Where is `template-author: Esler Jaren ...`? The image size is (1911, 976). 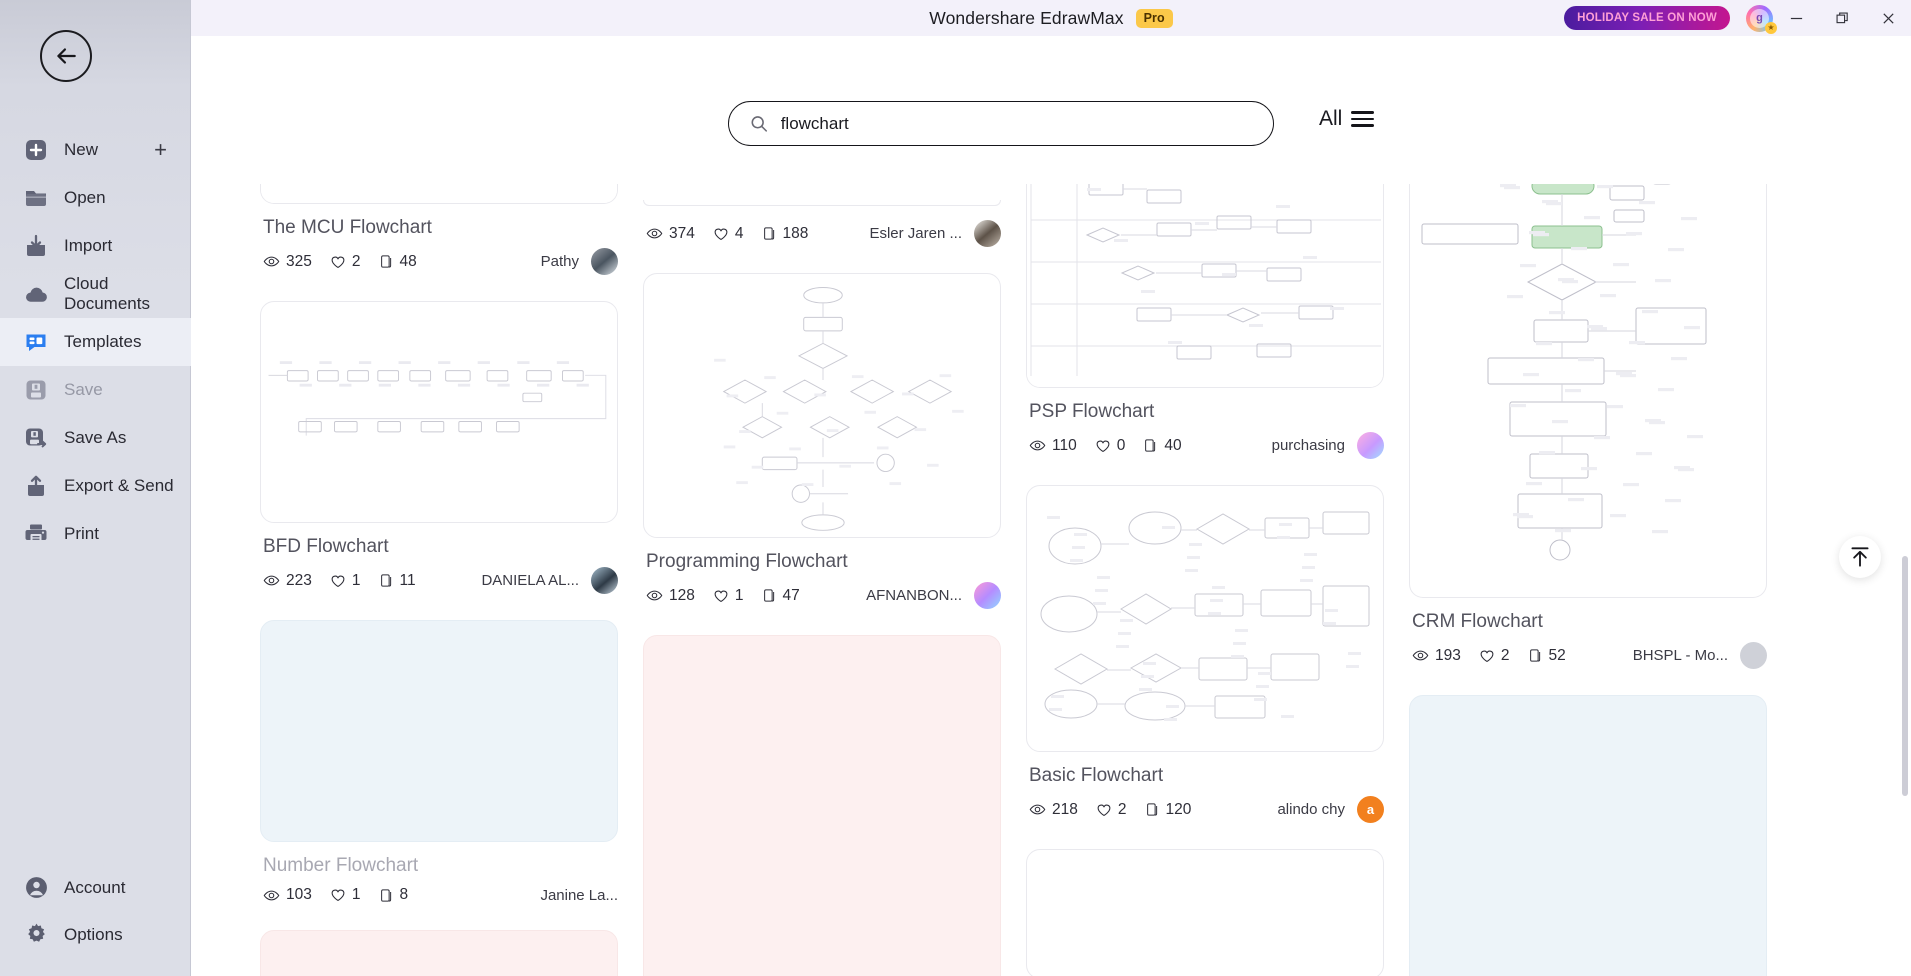 template-author: Esler Jaren ... is located at coordinates (935, 233).